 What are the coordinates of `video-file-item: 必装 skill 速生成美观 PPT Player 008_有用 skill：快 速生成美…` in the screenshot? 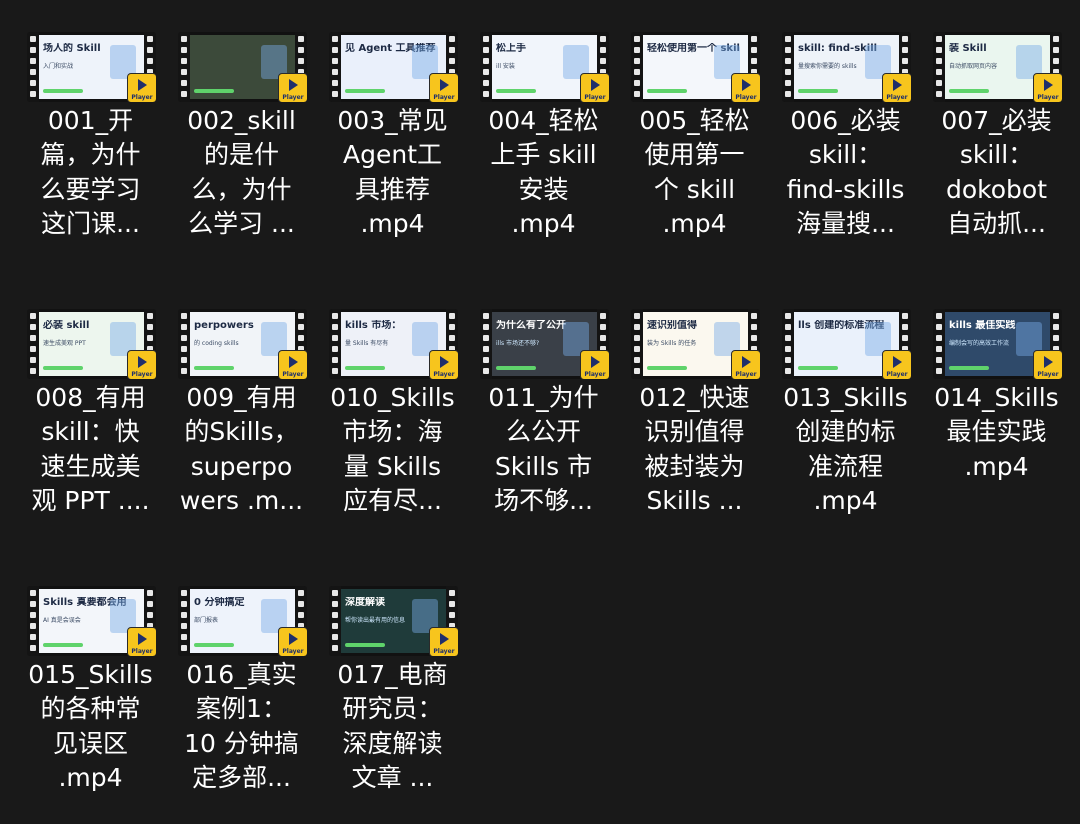 It's located at (79, 412).